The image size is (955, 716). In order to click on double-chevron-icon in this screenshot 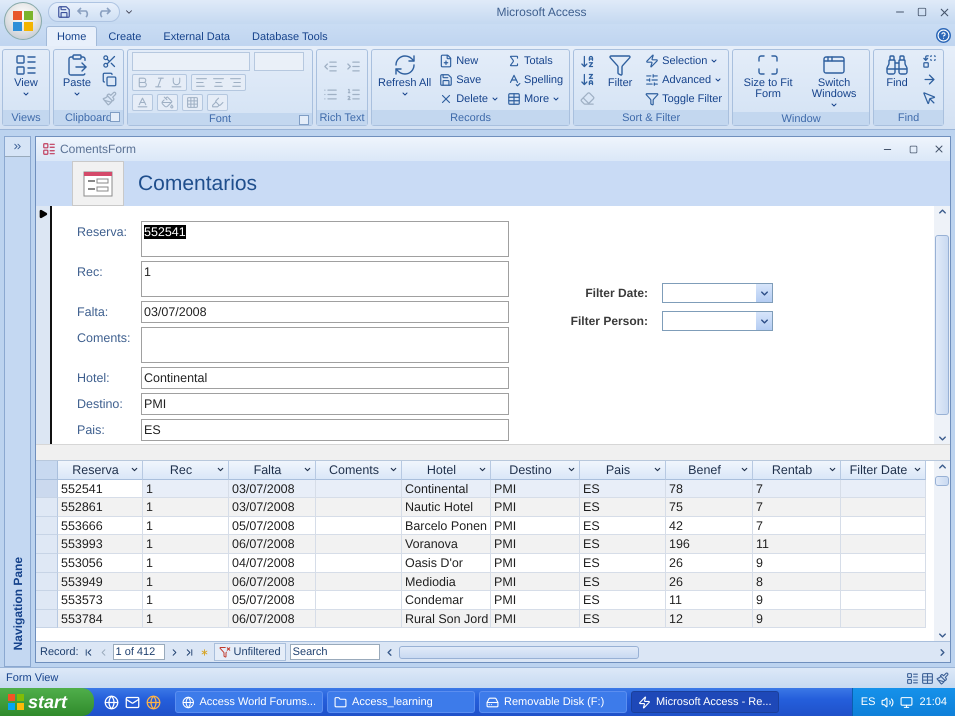, I will do `click(17, 146)`.